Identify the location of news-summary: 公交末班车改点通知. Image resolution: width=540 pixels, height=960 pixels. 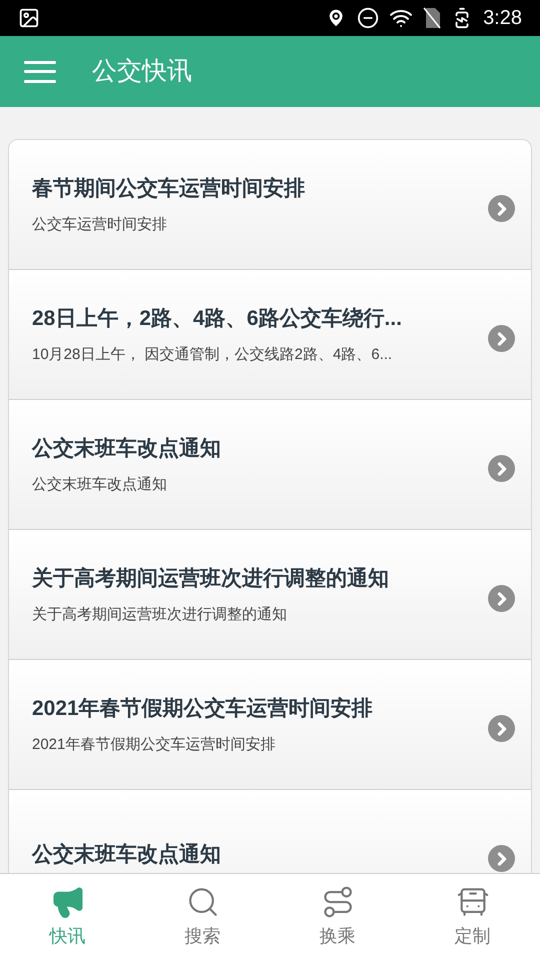
(100, 485).